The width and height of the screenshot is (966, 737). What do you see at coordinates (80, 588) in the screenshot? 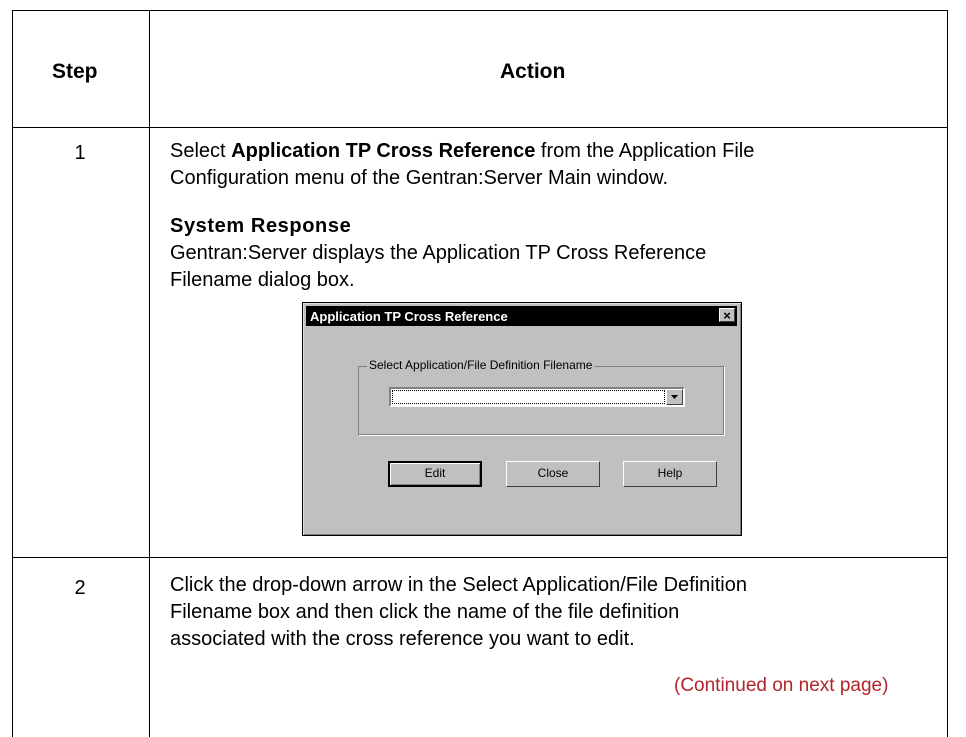
I see `step-number-2: 2` at bounding box center [80, 588].